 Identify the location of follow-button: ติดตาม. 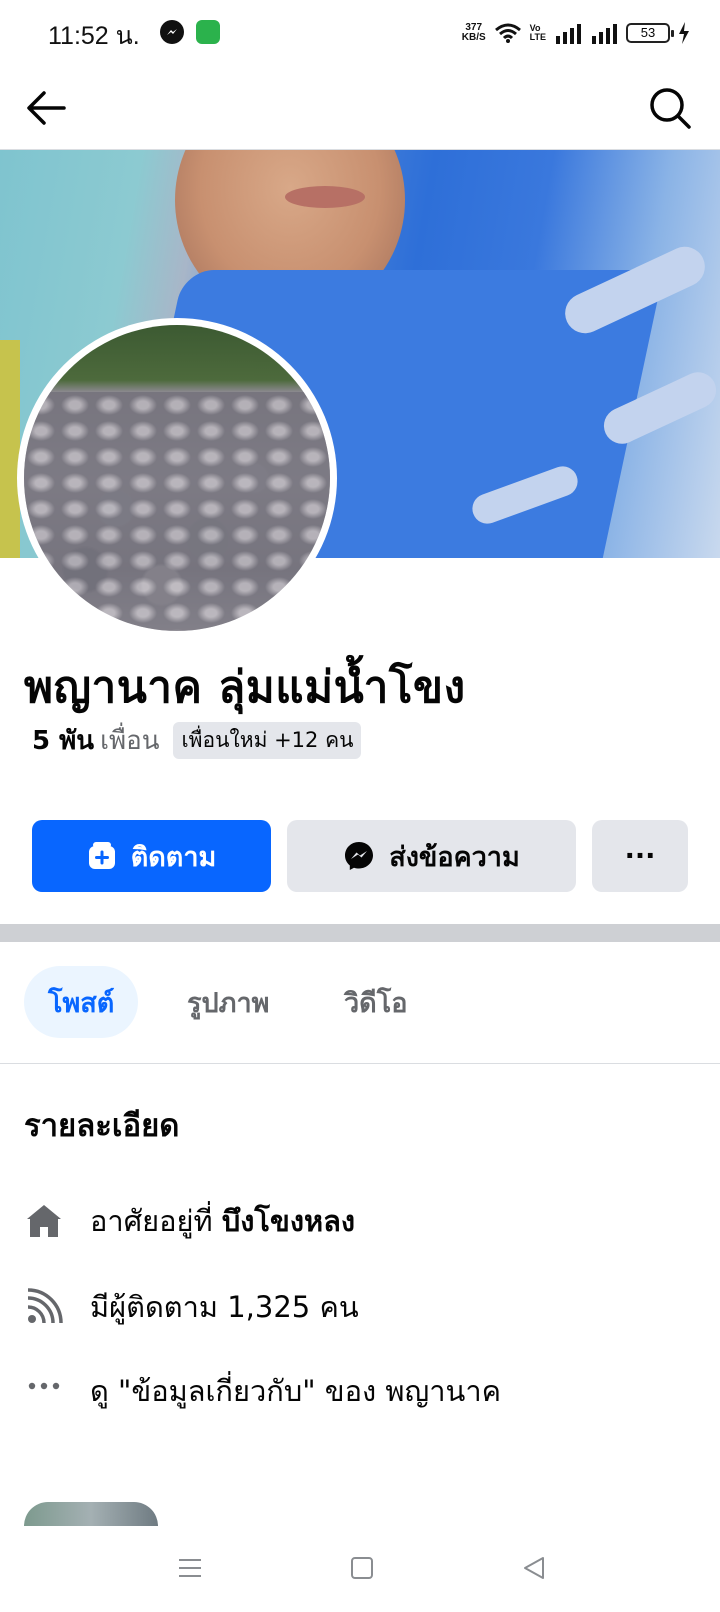
(151, 856).